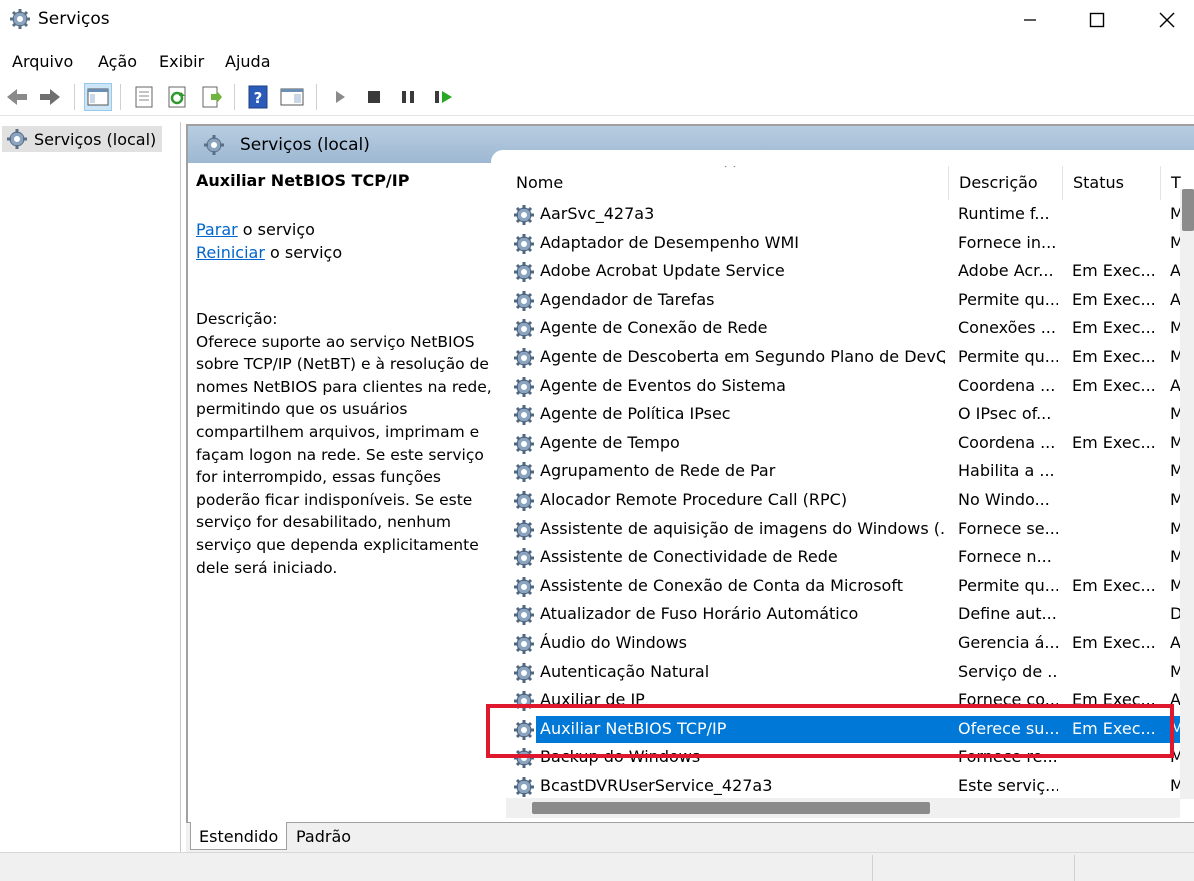  What do you see at coordinates (346, 241) in the screenshot?
I see `service-actions: Parar o serviço Reiniciar o serviço` at bounding box center [346, 241].